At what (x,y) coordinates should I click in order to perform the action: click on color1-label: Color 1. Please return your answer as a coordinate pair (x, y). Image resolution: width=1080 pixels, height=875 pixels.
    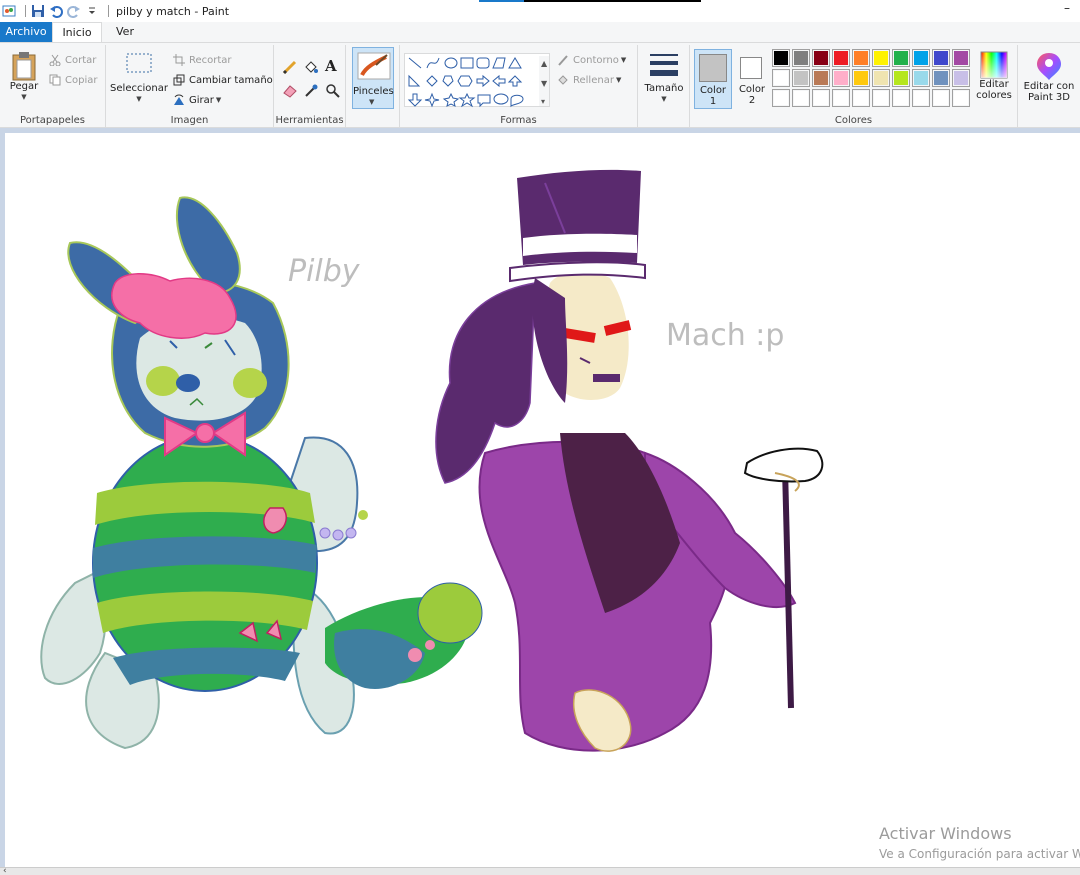
    Looking at the image, I should click on (713, 96).